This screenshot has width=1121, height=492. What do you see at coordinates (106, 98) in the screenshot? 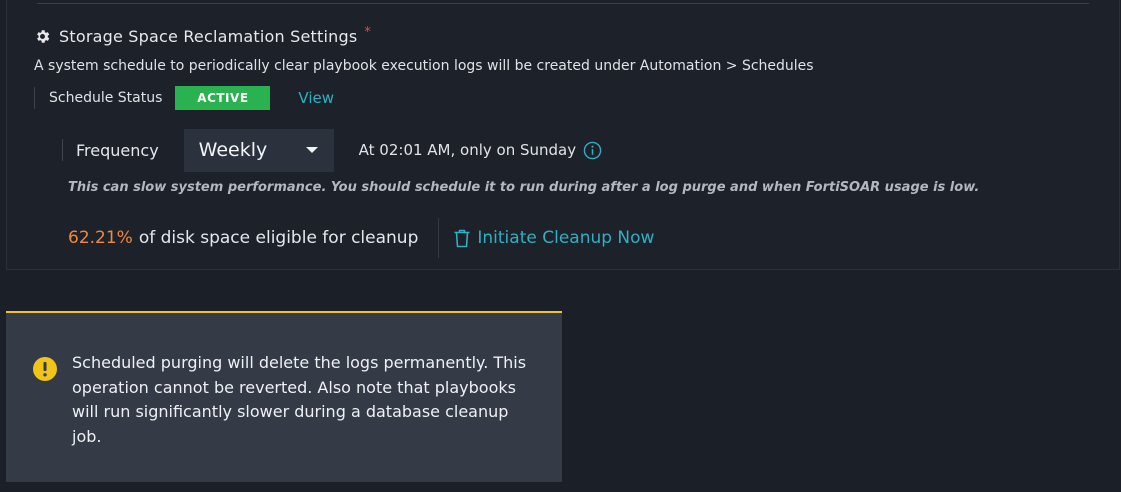
I see `schedule-status-label: Schedule Status` at bounding box center [106, 98].